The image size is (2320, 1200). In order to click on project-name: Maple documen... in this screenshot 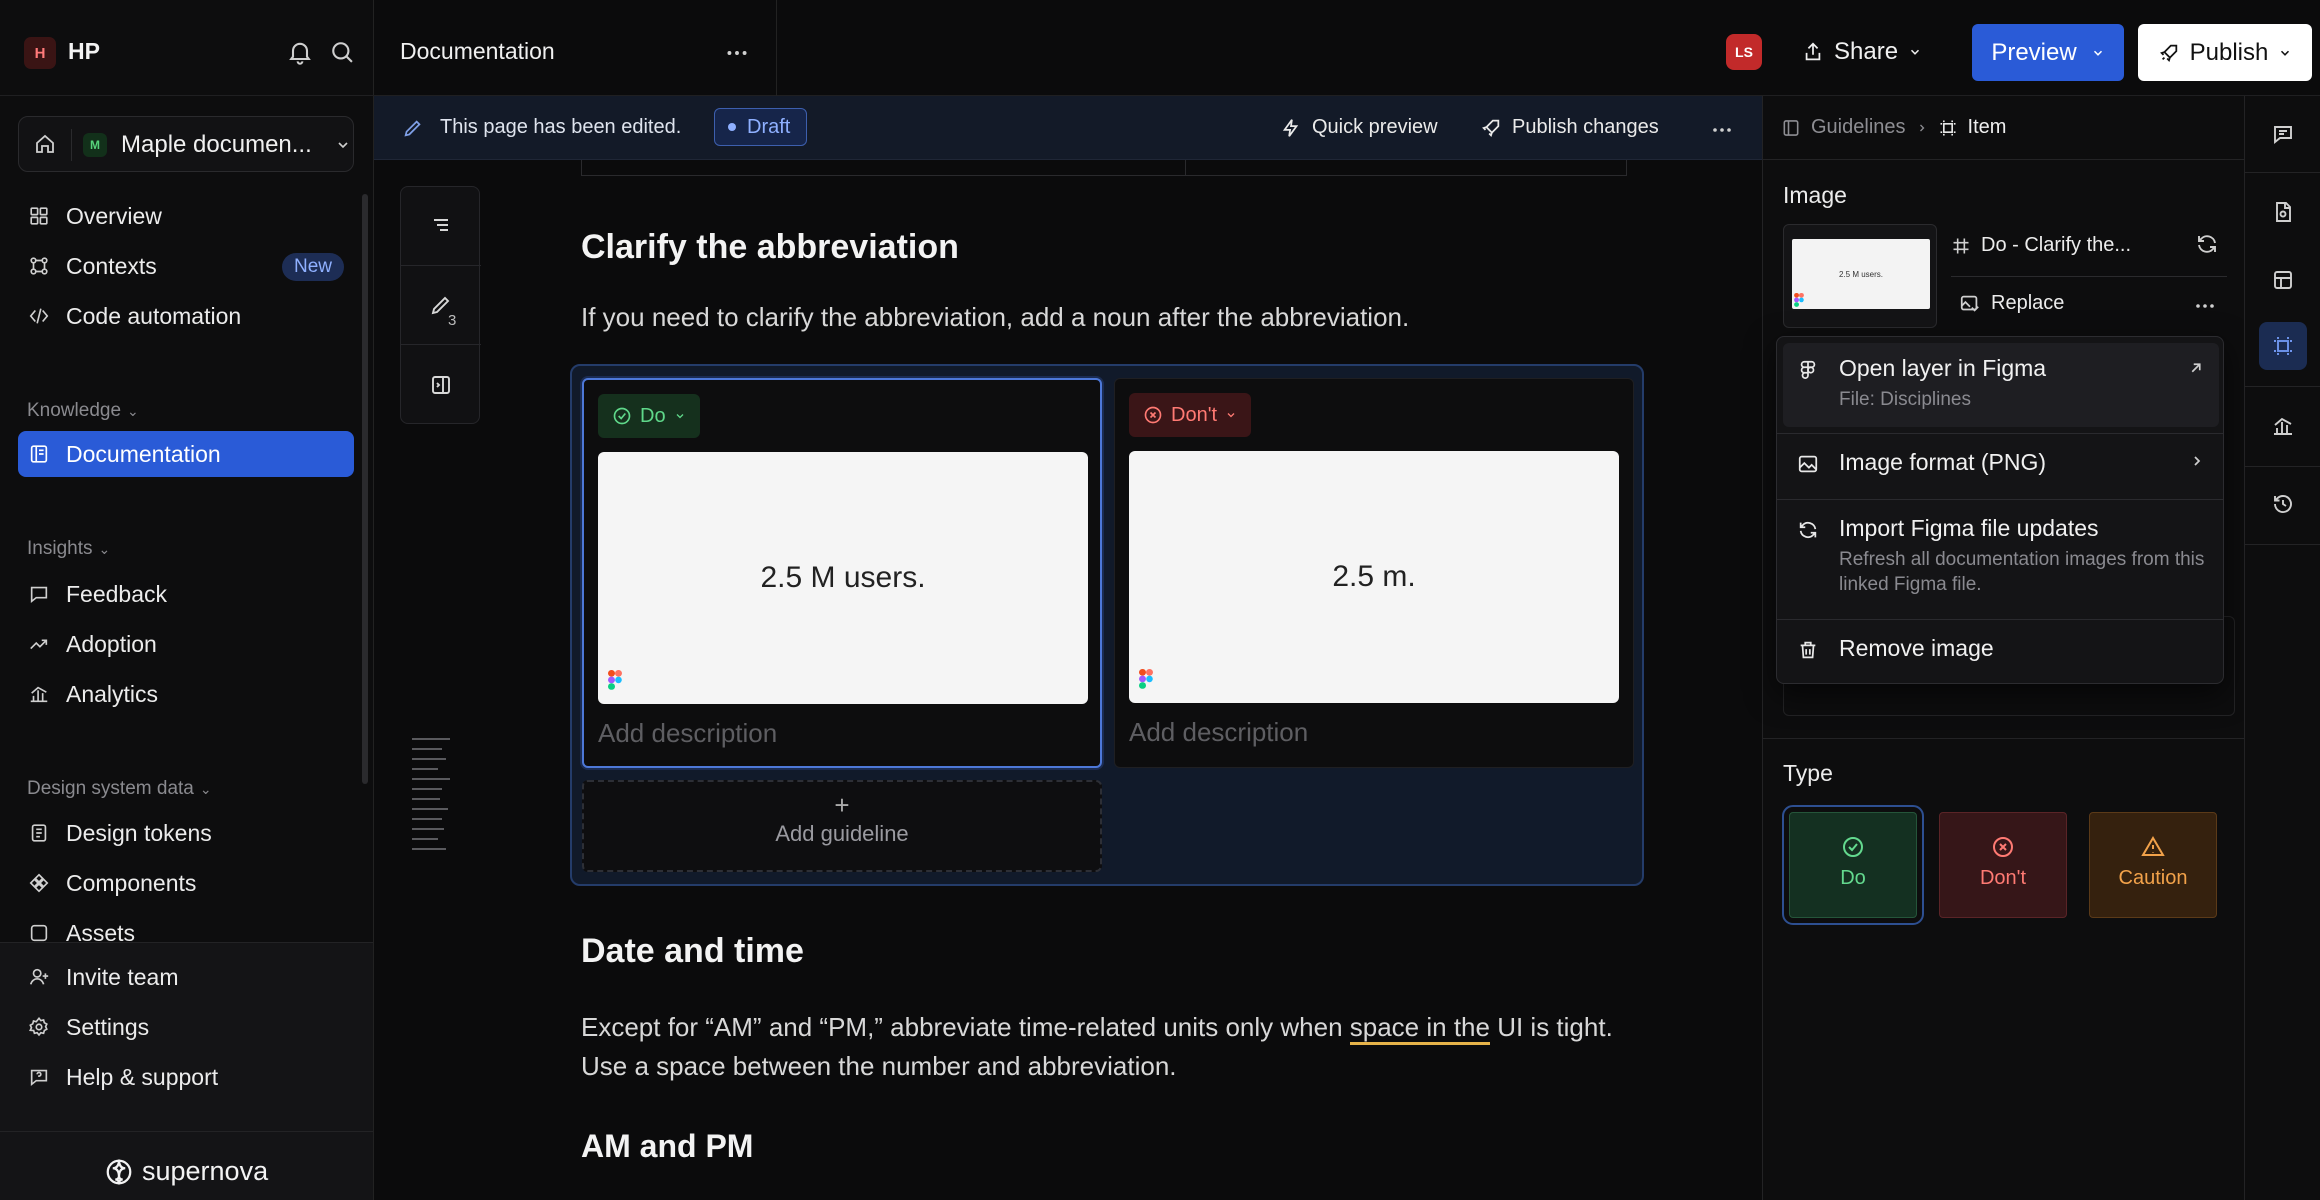, I will do `click(216, 144)`.